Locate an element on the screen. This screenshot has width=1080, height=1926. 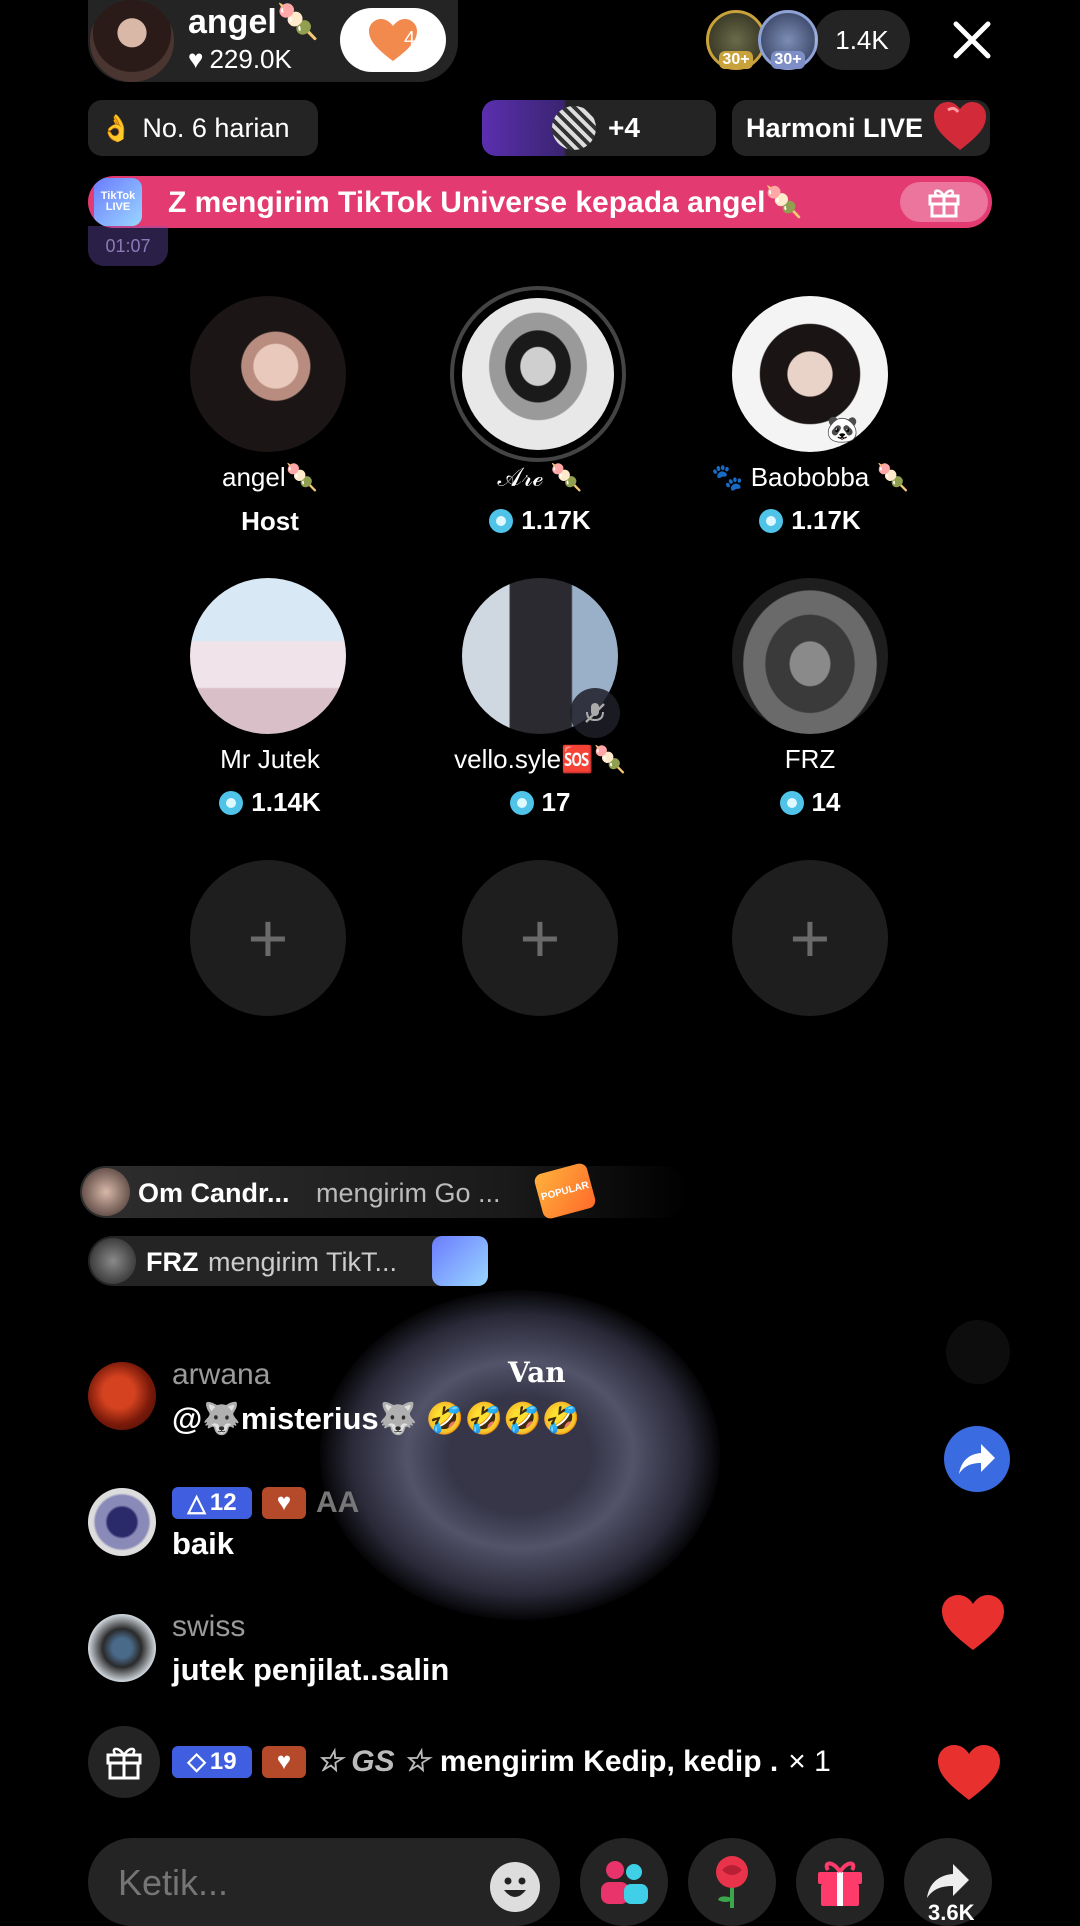
banner-time-tag: 01:07 is located at coordinates (128, 246).